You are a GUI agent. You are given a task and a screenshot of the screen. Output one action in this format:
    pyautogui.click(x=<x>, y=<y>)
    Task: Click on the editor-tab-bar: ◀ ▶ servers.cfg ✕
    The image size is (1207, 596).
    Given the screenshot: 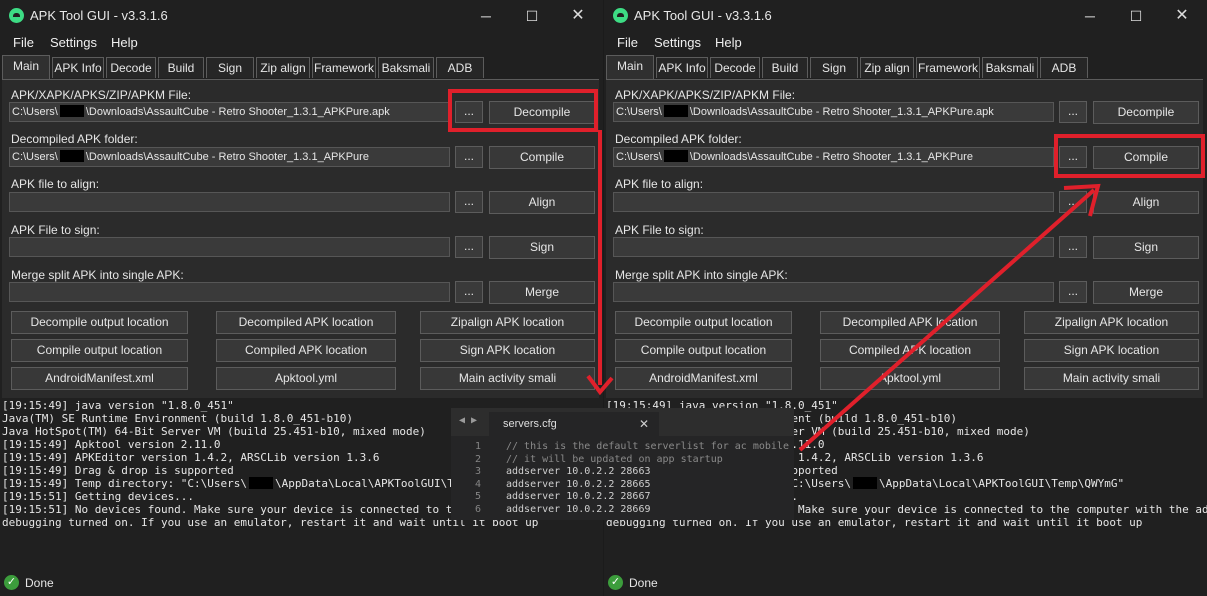 What is the action you would take?
    pyautogui.click(x=622, y=422)
    